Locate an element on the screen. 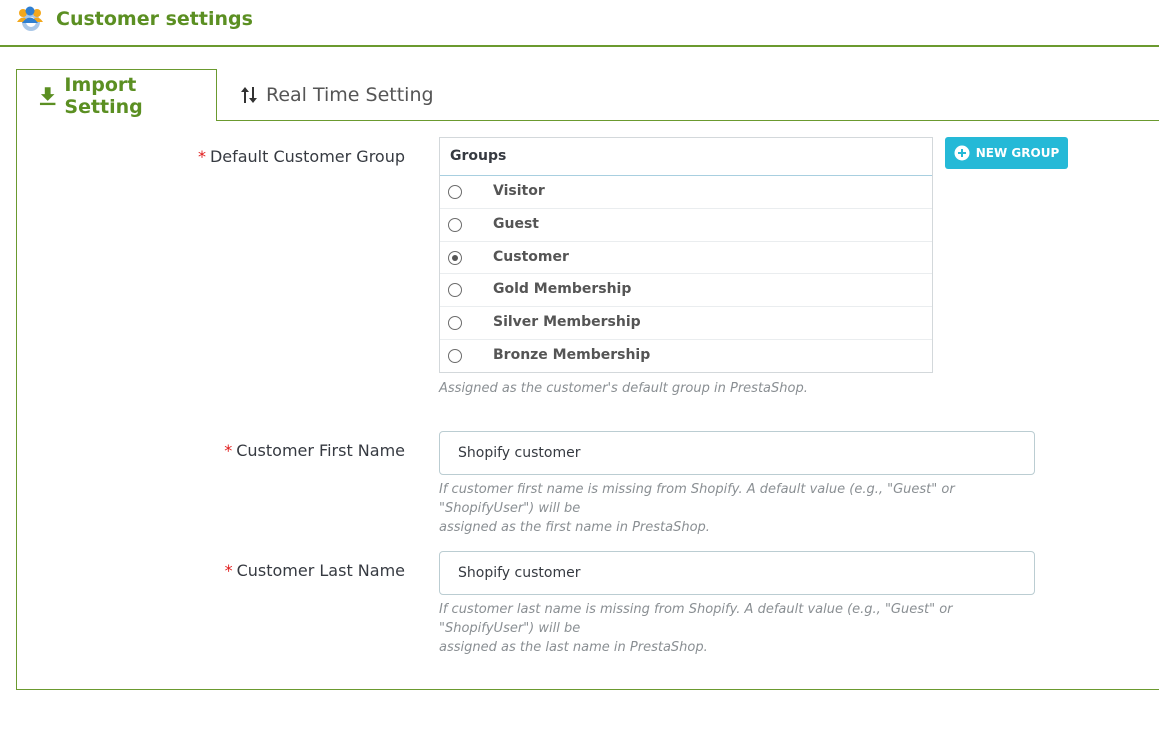 The image size is (1159, 729). tab-import-setting: Import Setting is located at coordinates (116, 95).